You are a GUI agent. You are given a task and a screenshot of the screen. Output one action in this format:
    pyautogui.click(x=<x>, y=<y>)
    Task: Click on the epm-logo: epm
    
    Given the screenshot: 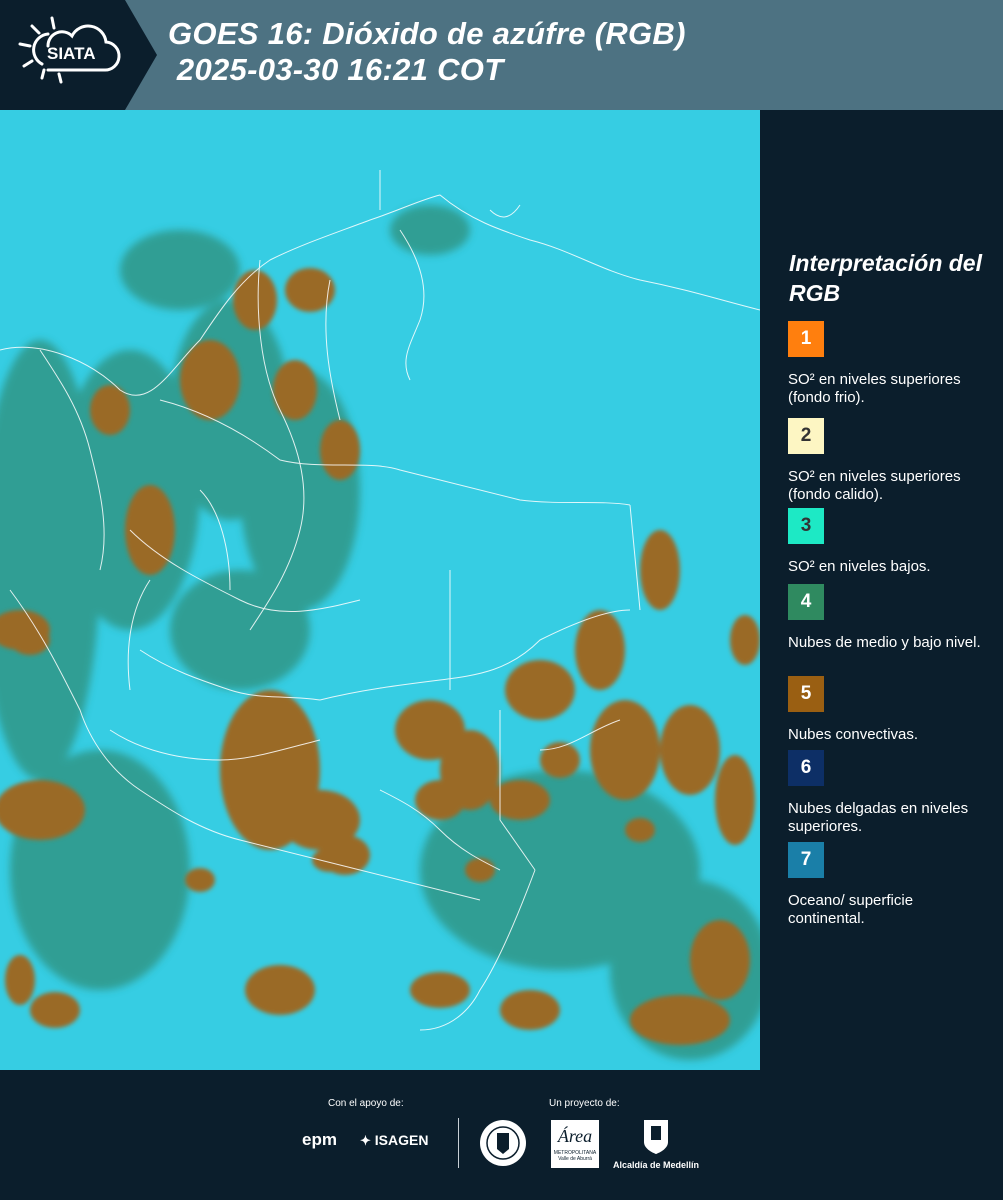 What is the action you would take?
    pyautogui.click(x=319, y=1139)
    